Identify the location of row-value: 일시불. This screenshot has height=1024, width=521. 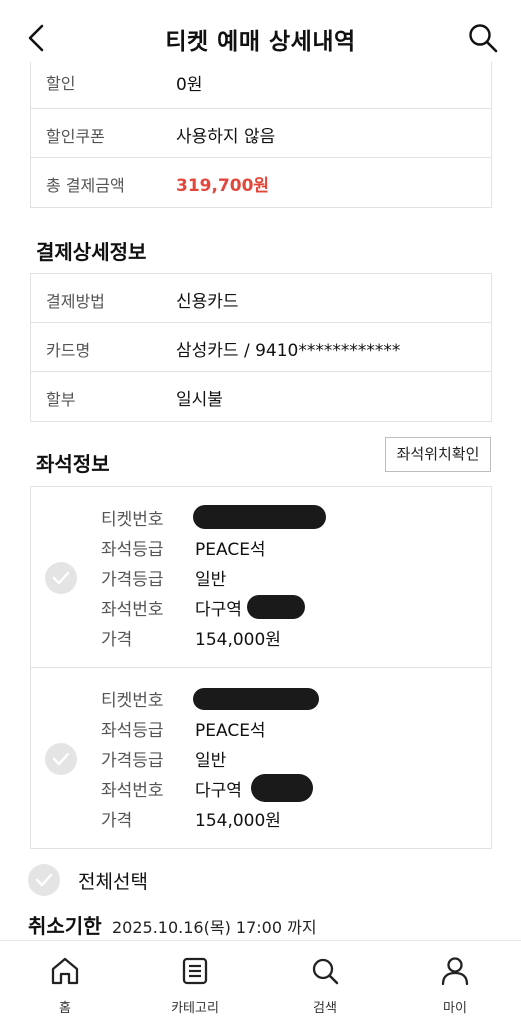
(199, 400).